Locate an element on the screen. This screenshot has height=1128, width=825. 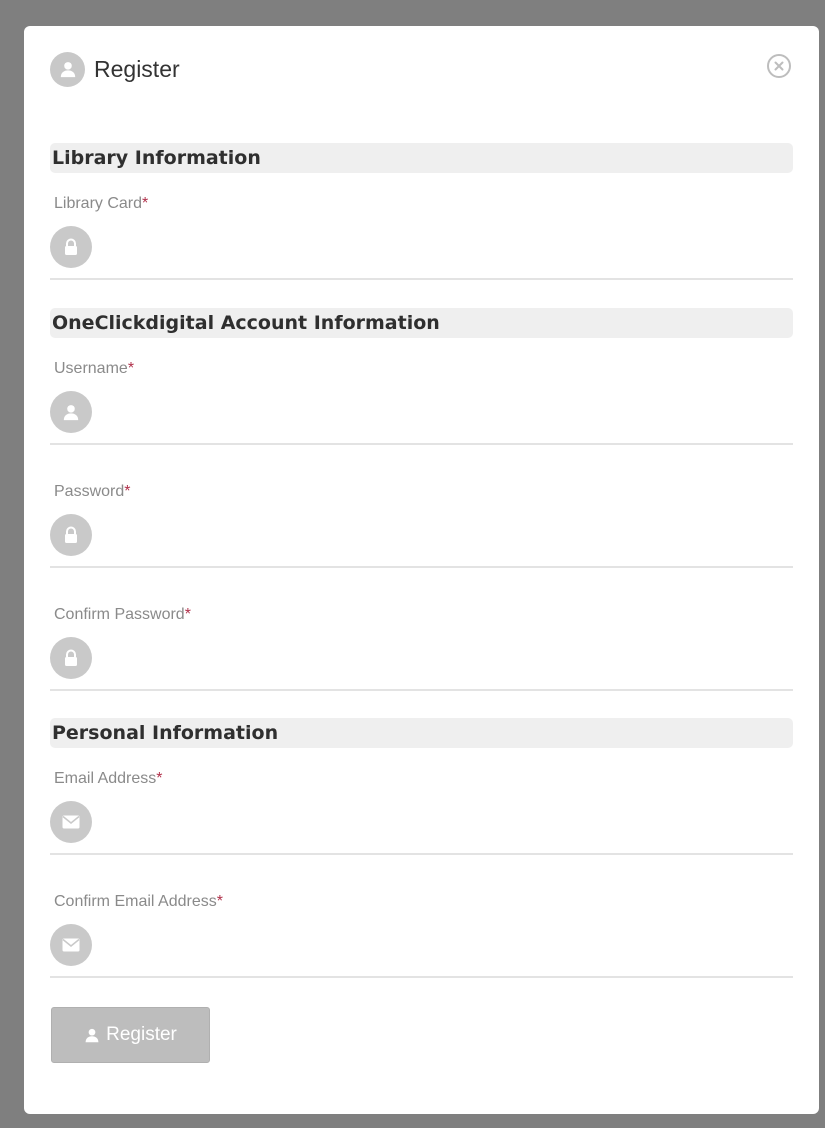
dialog-title: Register is located at coordinates (137, 68).